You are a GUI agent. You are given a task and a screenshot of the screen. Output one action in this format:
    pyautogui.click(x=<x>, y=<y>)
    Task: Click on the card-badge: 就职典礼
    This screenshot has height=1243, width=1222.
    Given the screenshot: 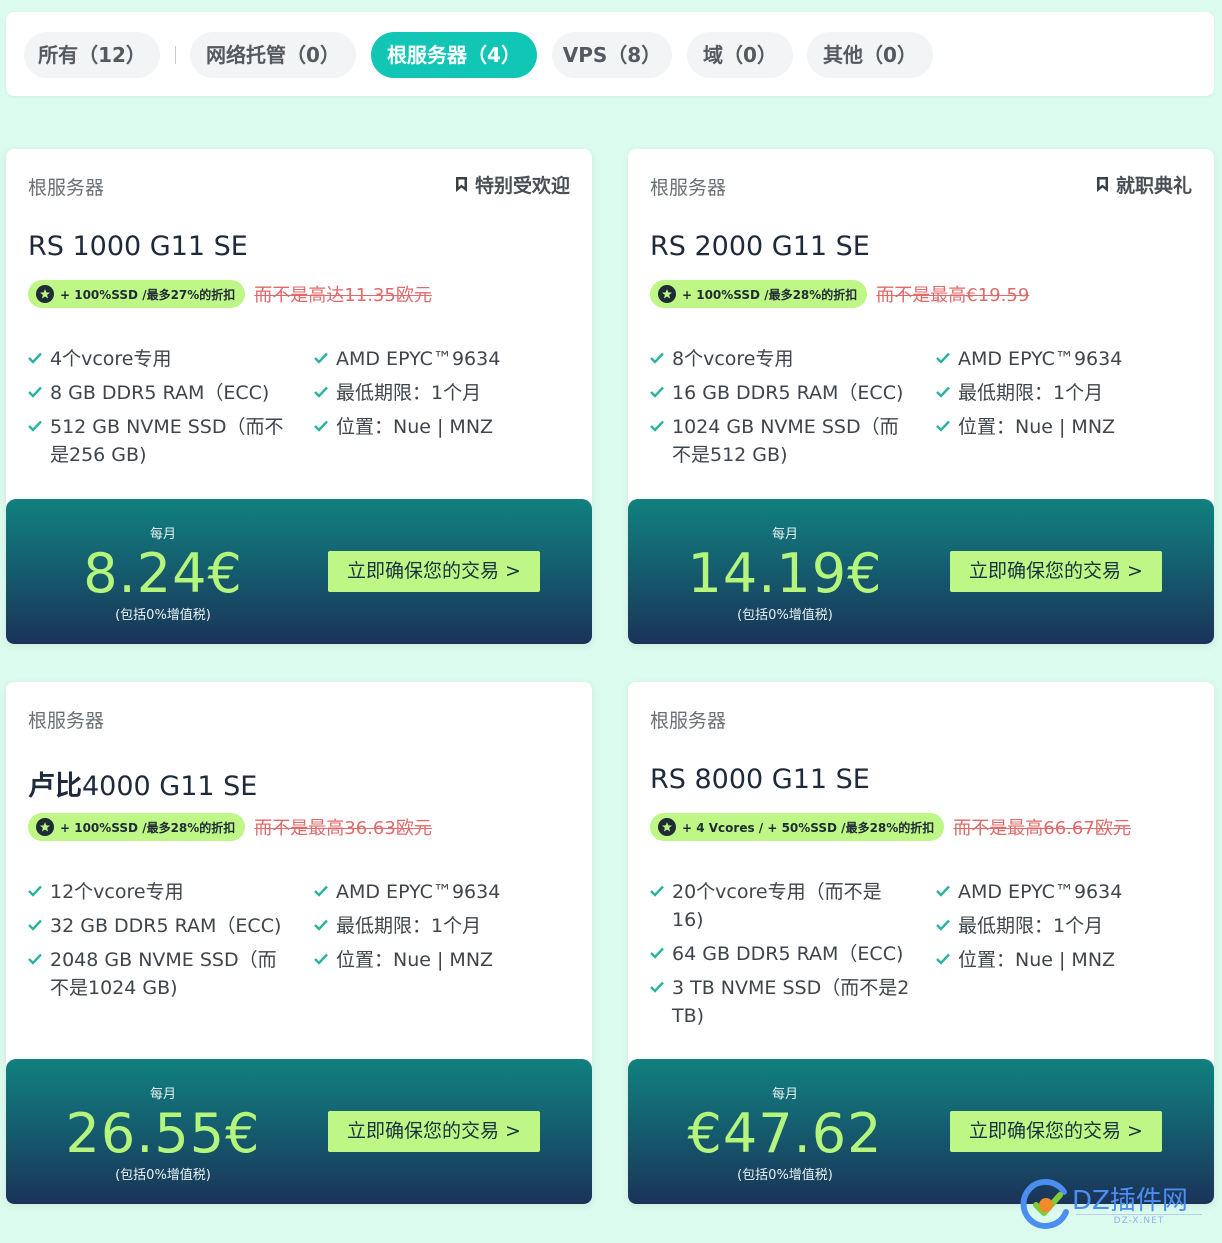 What is the action you would take?
    pyautogui.click(x=1144, y=184)
    